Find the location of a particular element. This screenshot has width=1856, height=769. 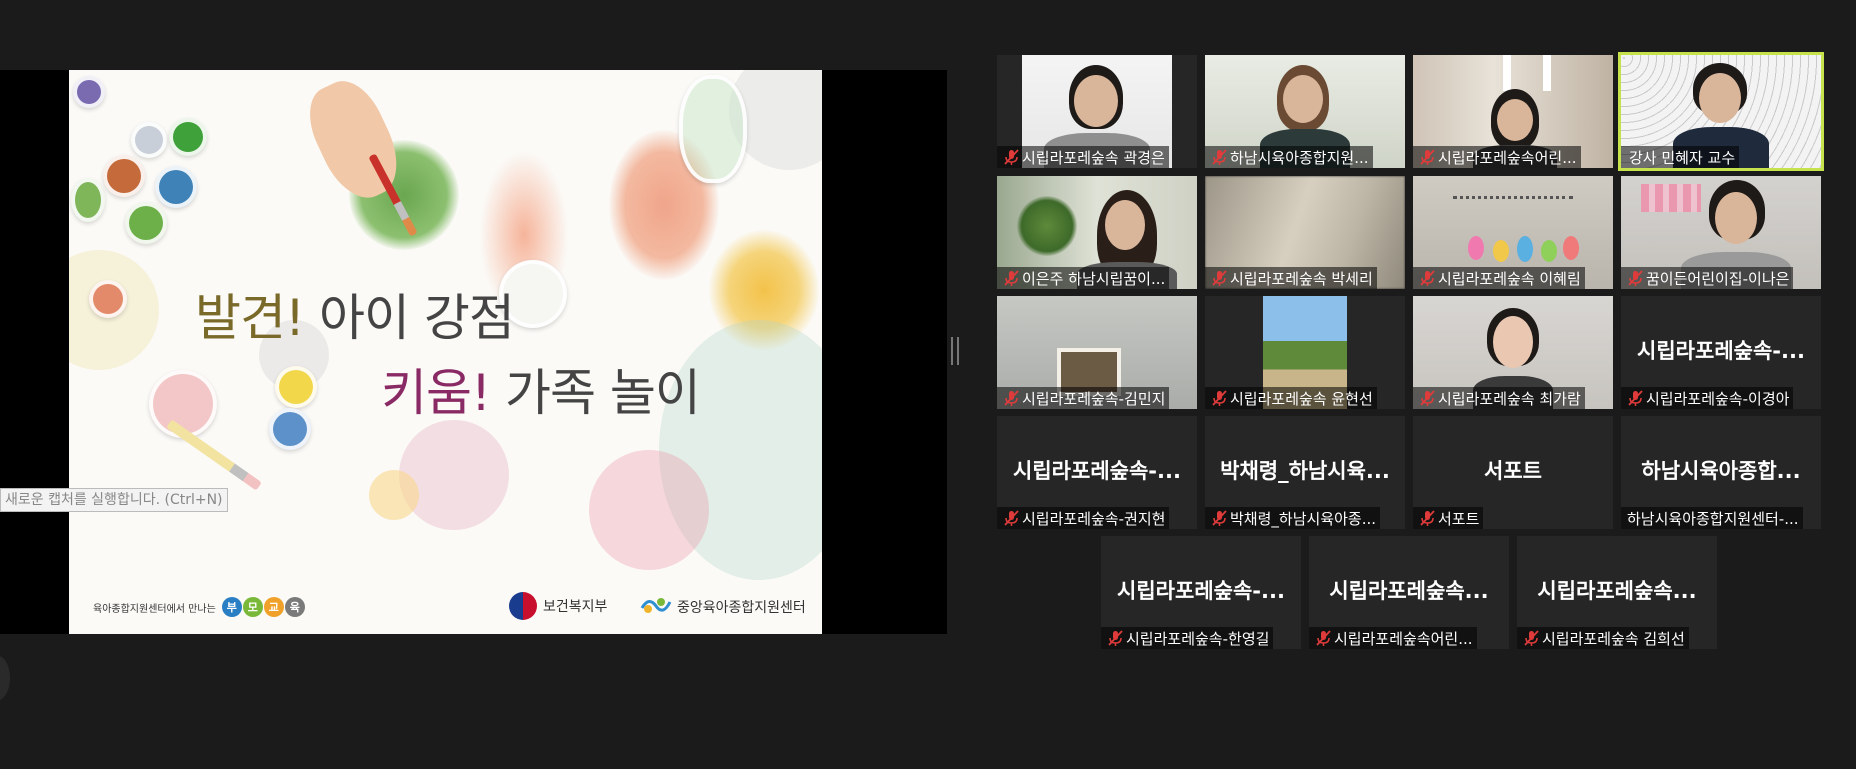

participant-name: 시립라포레숲속 최가람 is located at coordinates (1509, 398).